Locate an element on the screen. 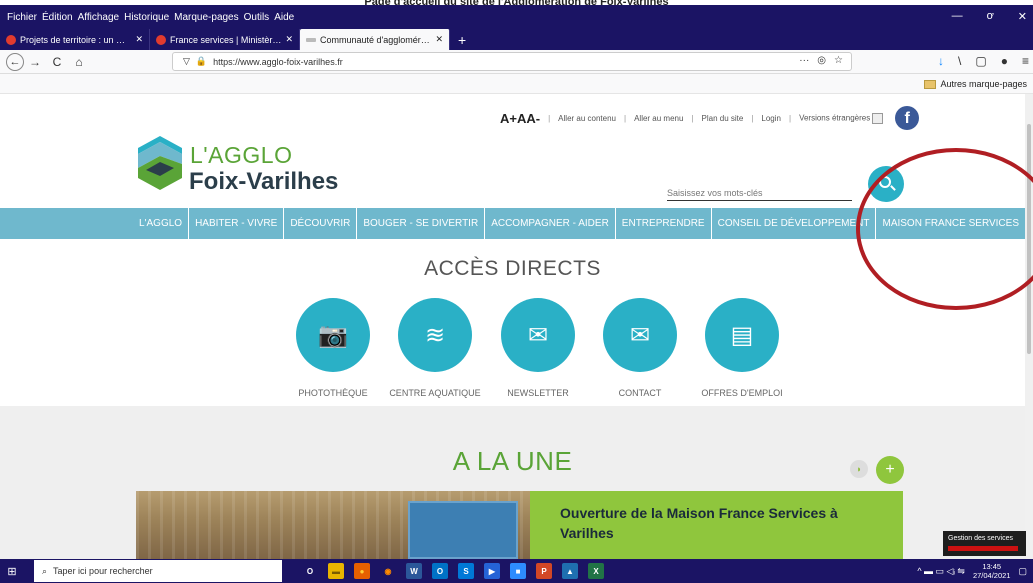  nav-item-conseil: CONSEIL DE DÉVELOPPEMENT is located at coordinates (793, 223).